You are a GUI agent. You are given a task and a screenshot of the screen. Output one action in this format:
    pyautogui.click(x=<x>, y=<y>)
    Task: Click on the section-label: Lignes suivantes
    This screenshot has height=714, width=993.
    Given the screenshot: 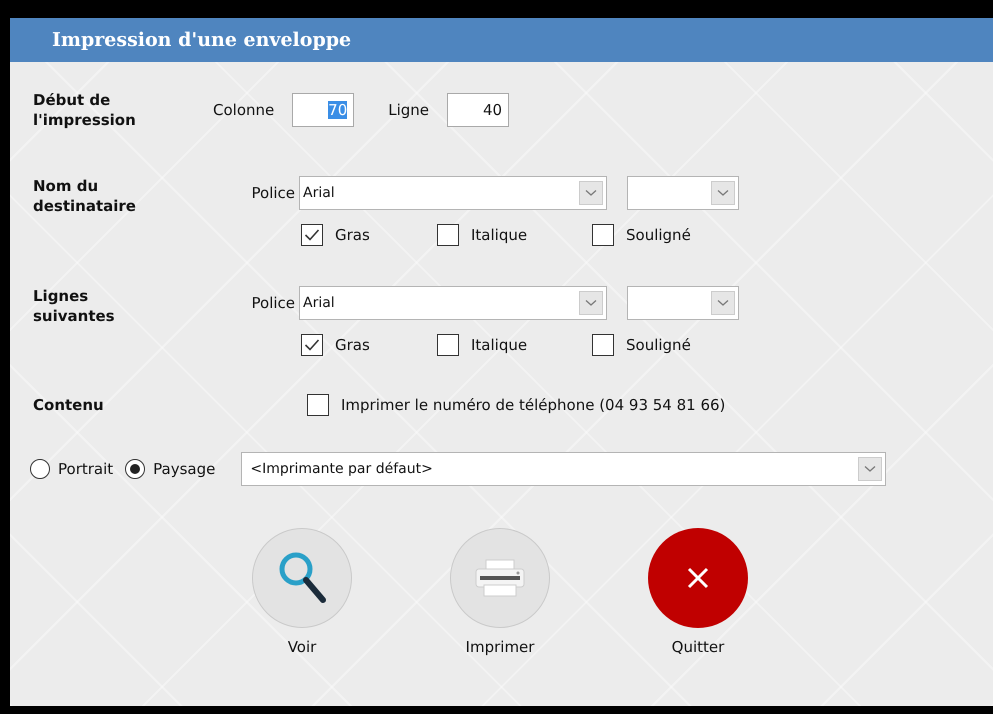 What is the action you would take?
    pyautogui.click(x=74, y=306)
    